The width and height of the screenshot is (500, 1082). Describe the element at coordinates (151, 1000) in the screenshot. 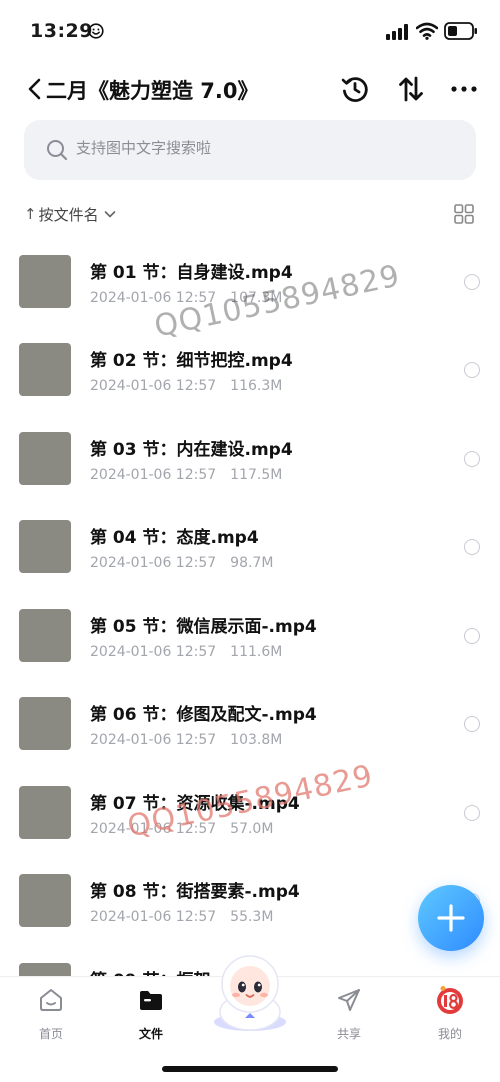

I see `folder-icon` at that location.